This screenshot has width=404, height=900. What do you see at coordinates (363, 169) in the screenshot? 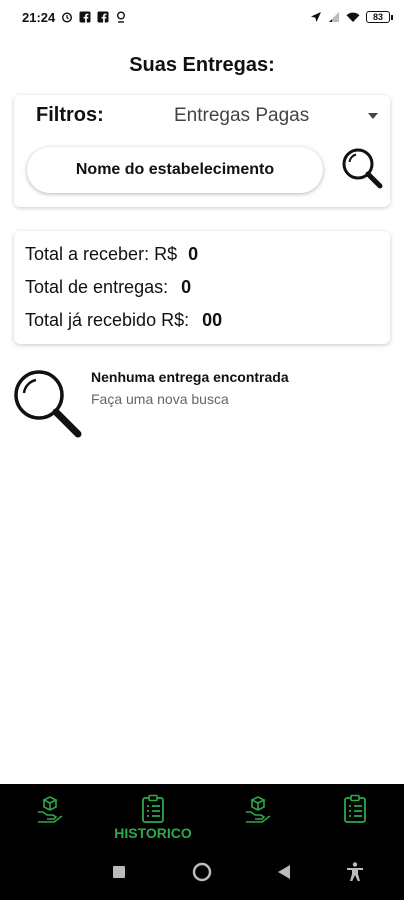
I see `search-icon` at bounding box center [363, 169].